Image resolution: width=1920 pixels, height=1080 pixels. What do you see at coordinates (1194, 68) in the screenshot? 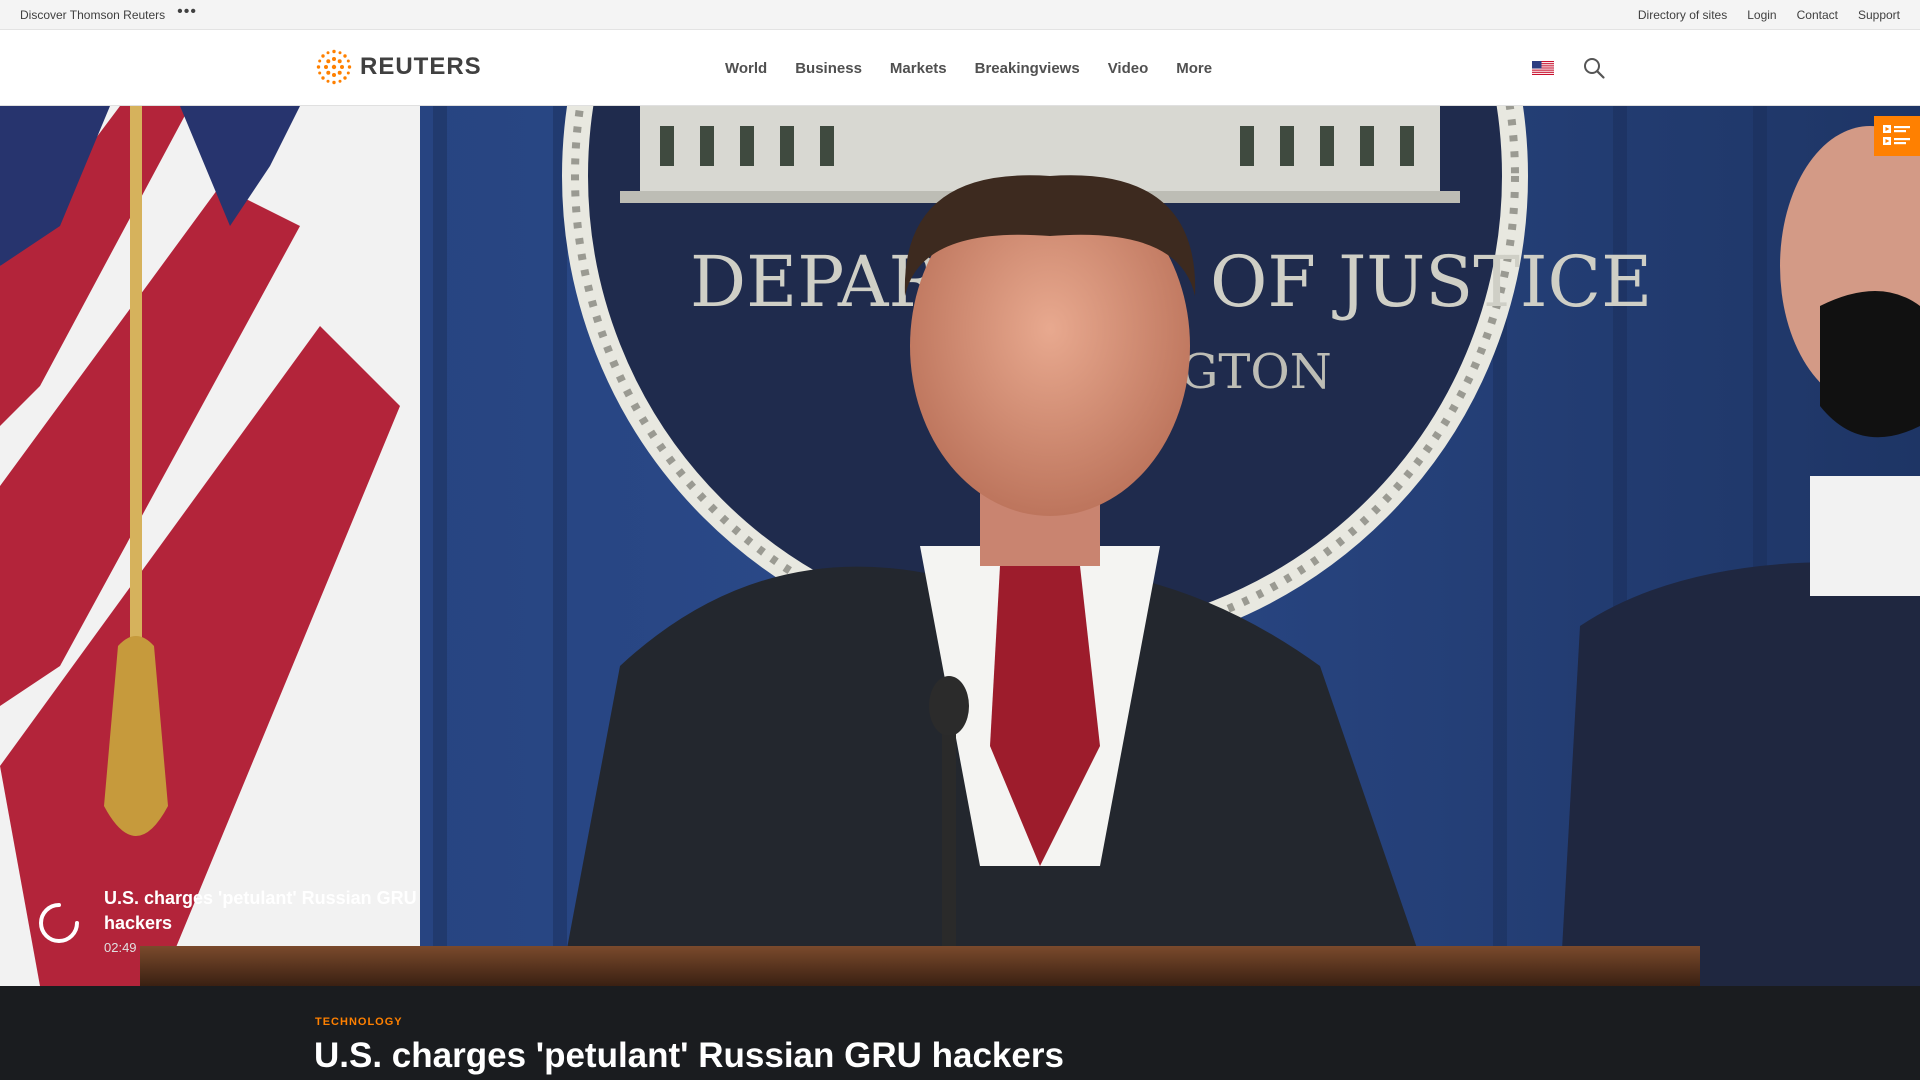
I see `nav-more: More` at bounding box center [1194, 68].